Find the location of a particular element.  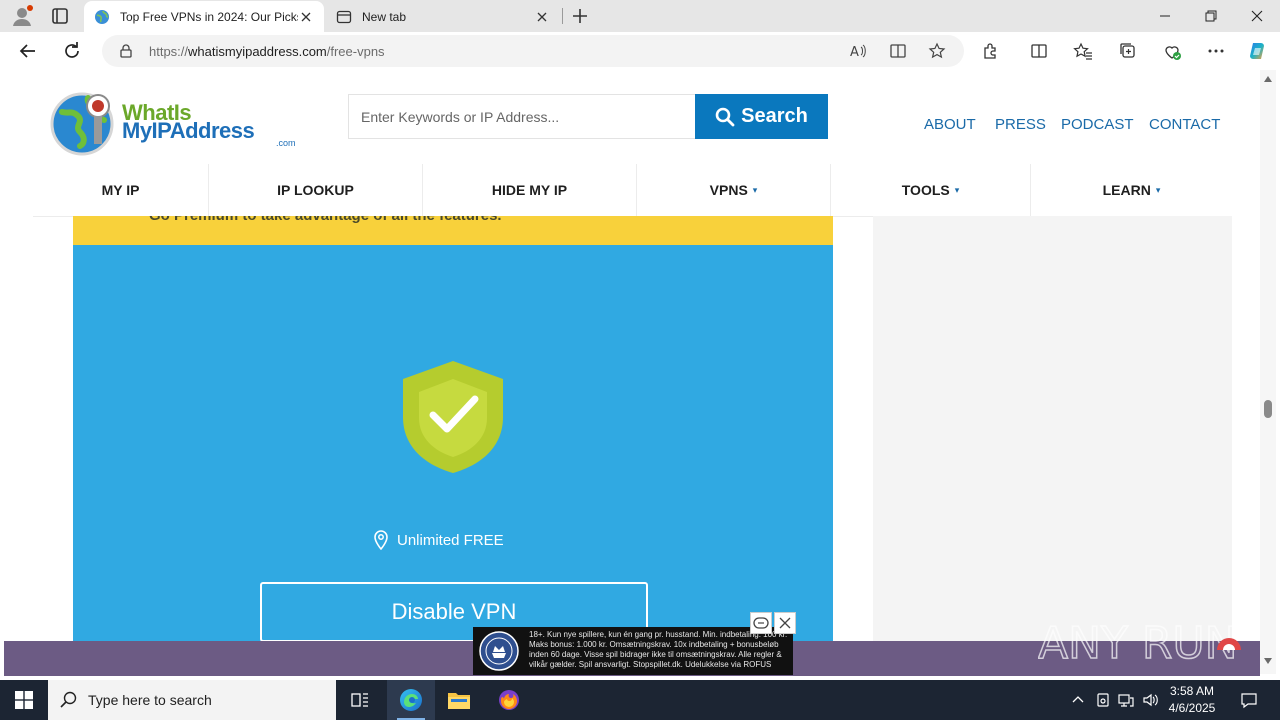

back-arrow-icon is located at coordinates (28, 51).